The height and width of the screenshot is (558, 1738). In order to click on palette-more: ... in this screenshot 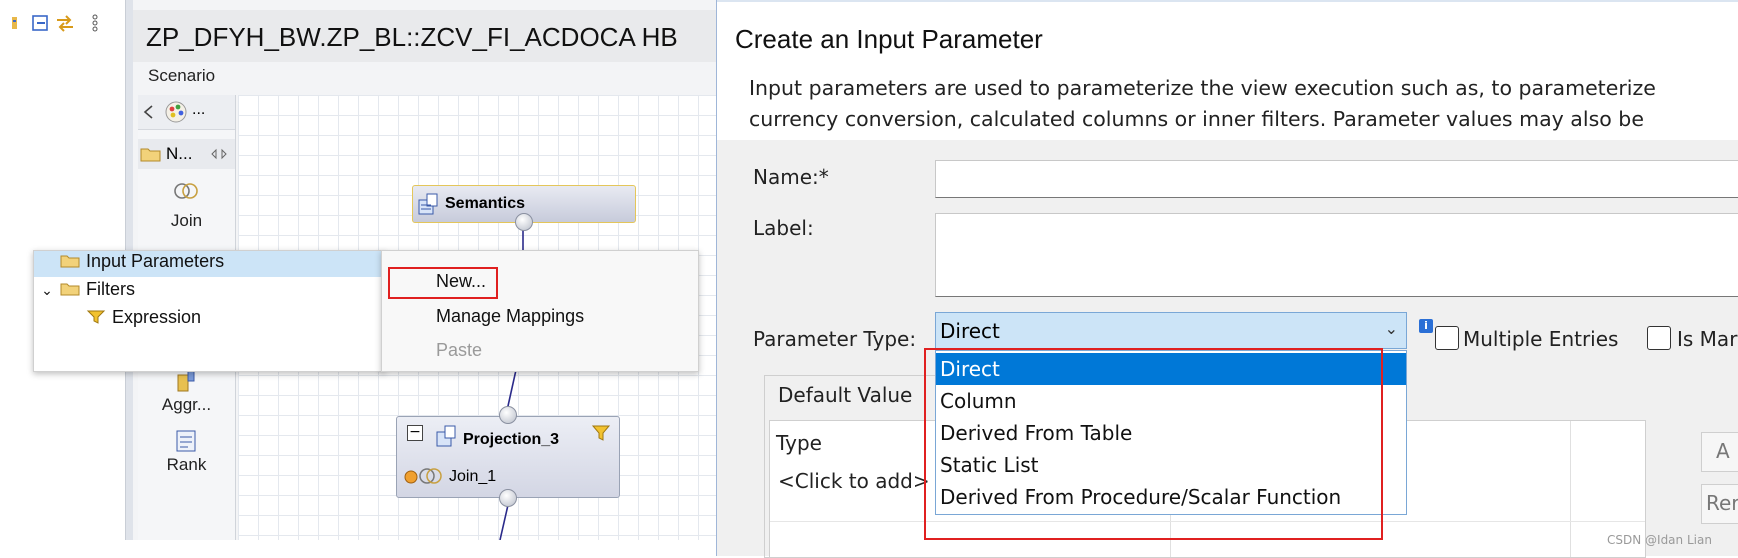, I will do `click(198, 110)`.